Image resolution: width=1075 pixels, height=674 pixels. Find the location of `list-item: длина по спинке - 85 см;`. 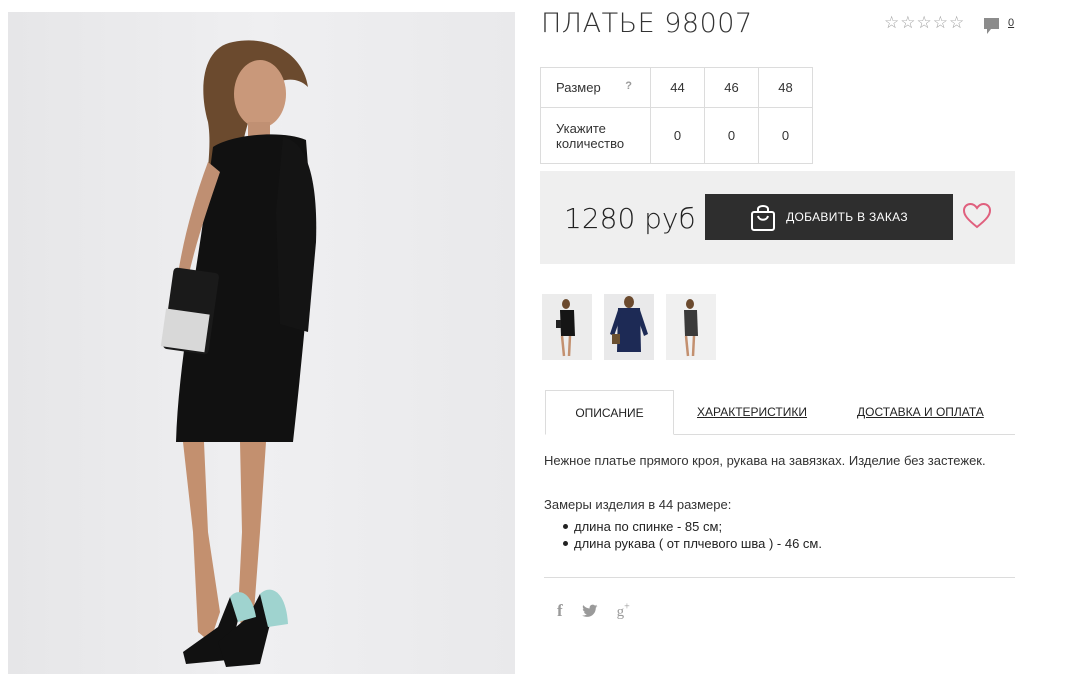

list-item: длина по спинке - 85 см; is located at coordinates (692, 526).